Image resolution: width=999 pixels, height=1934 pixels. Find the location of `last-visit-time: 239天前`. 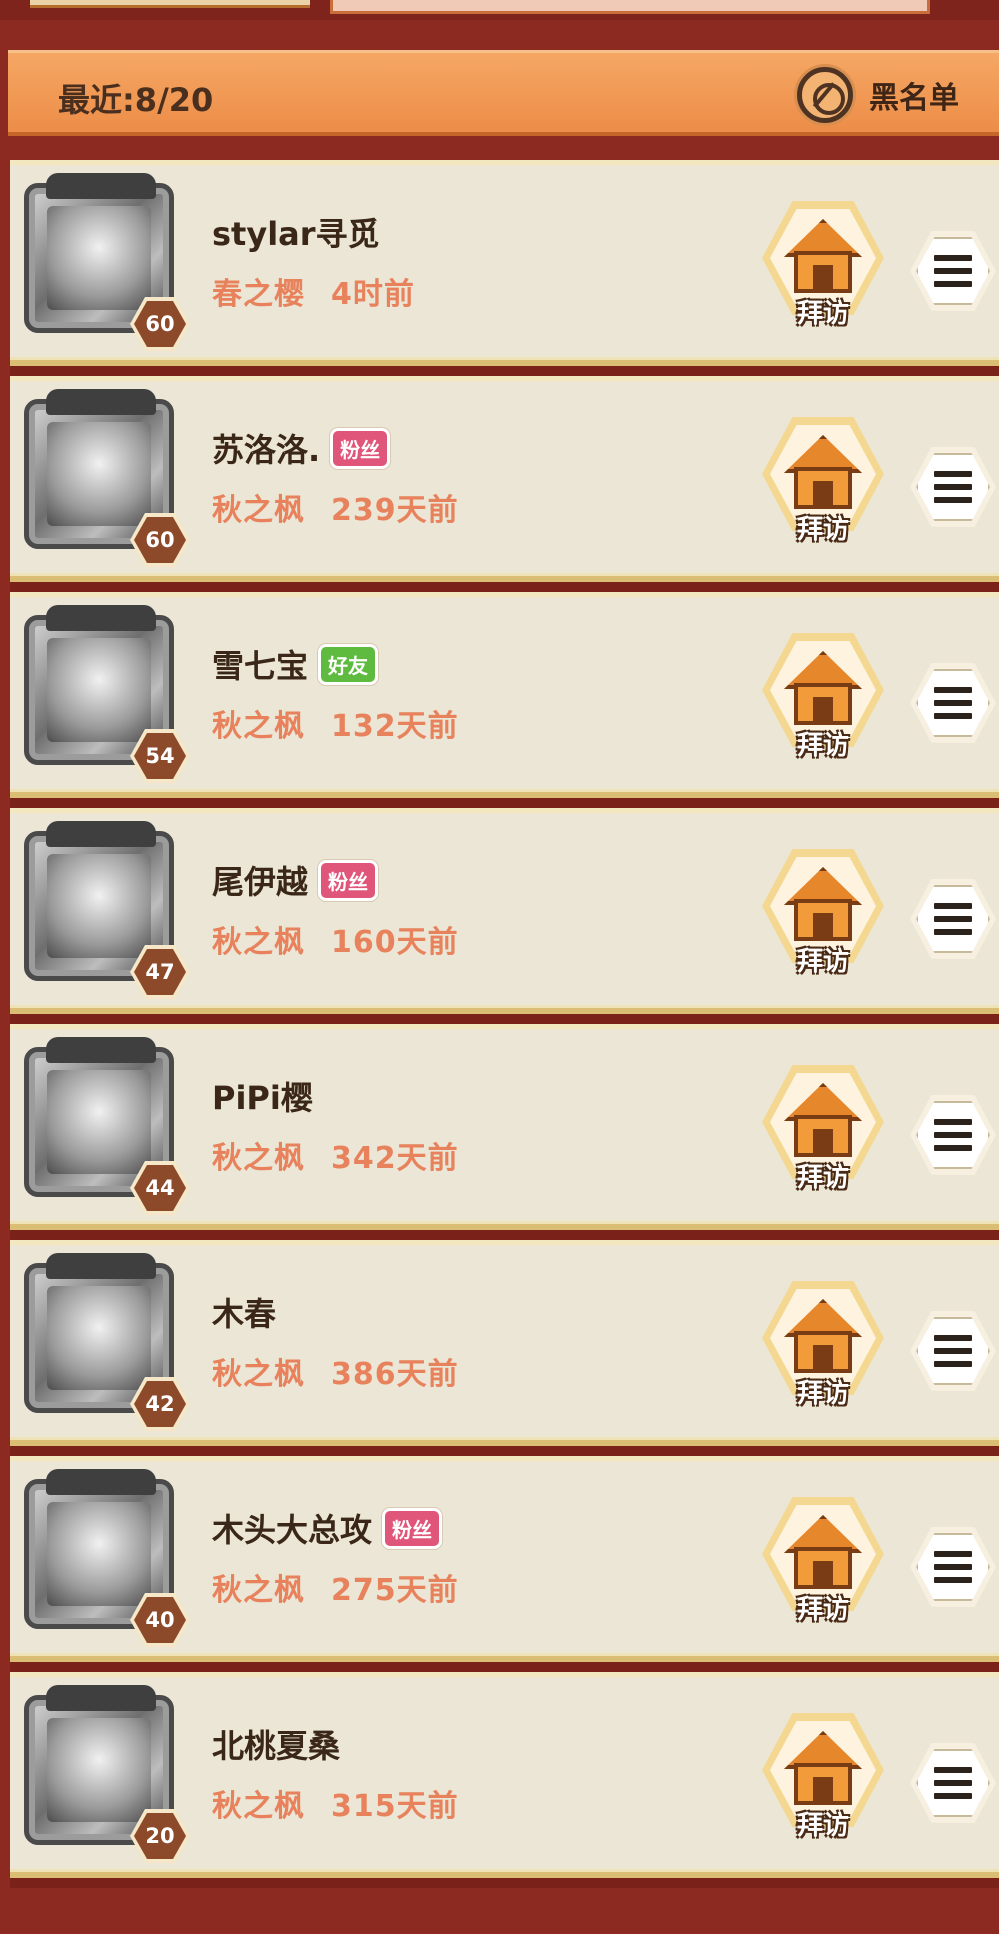

last-visit-time: 239天前 is located at coordinates (395, 510).